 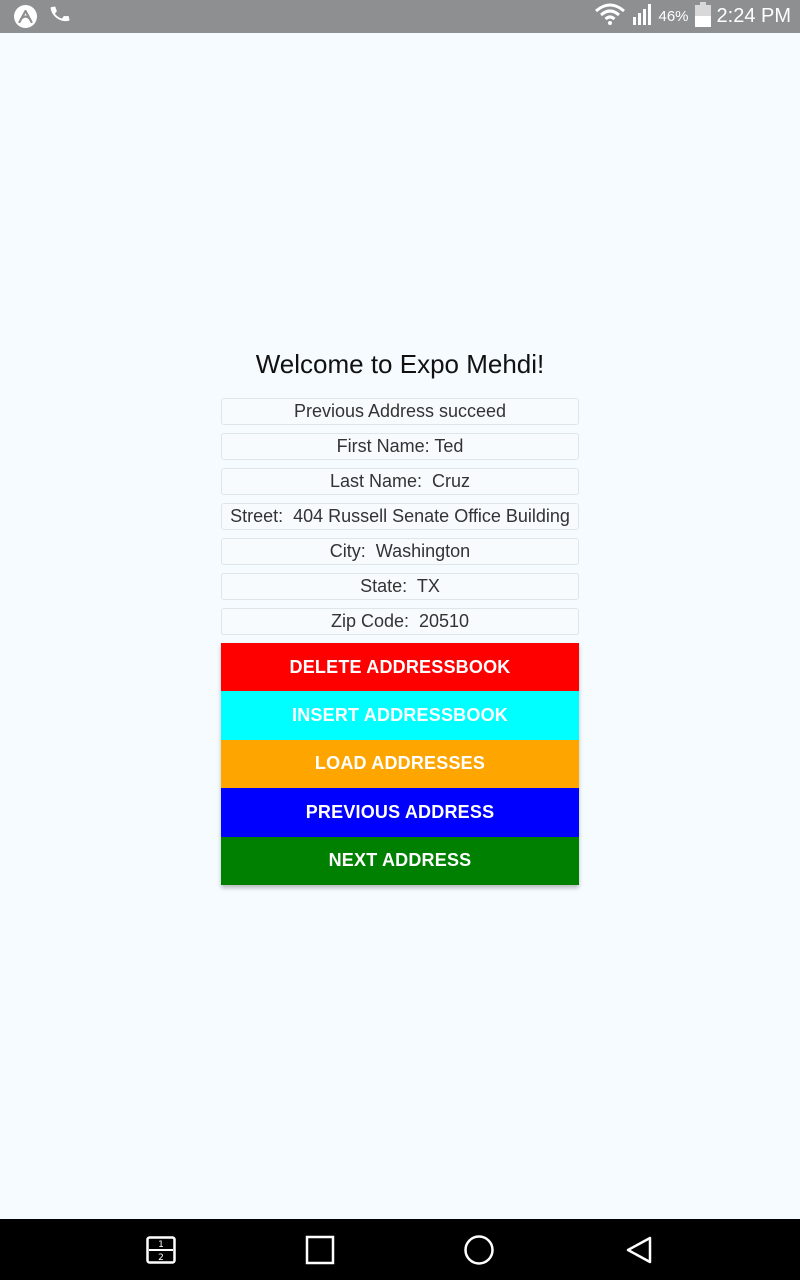 What do you see at coordinates (400, 364) in the screenshot?
I see `welcome-title: Welcome to Expo Mehdi!` at bounding box center [400, 364].